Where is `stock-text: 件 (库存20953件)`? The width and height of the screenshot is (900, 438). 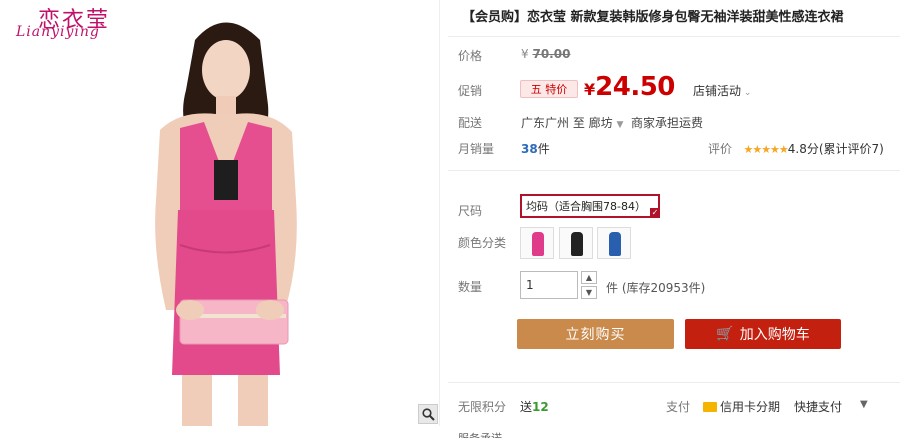
stock-text: 件 (库存20953件) is located at coordinates (656, 288).